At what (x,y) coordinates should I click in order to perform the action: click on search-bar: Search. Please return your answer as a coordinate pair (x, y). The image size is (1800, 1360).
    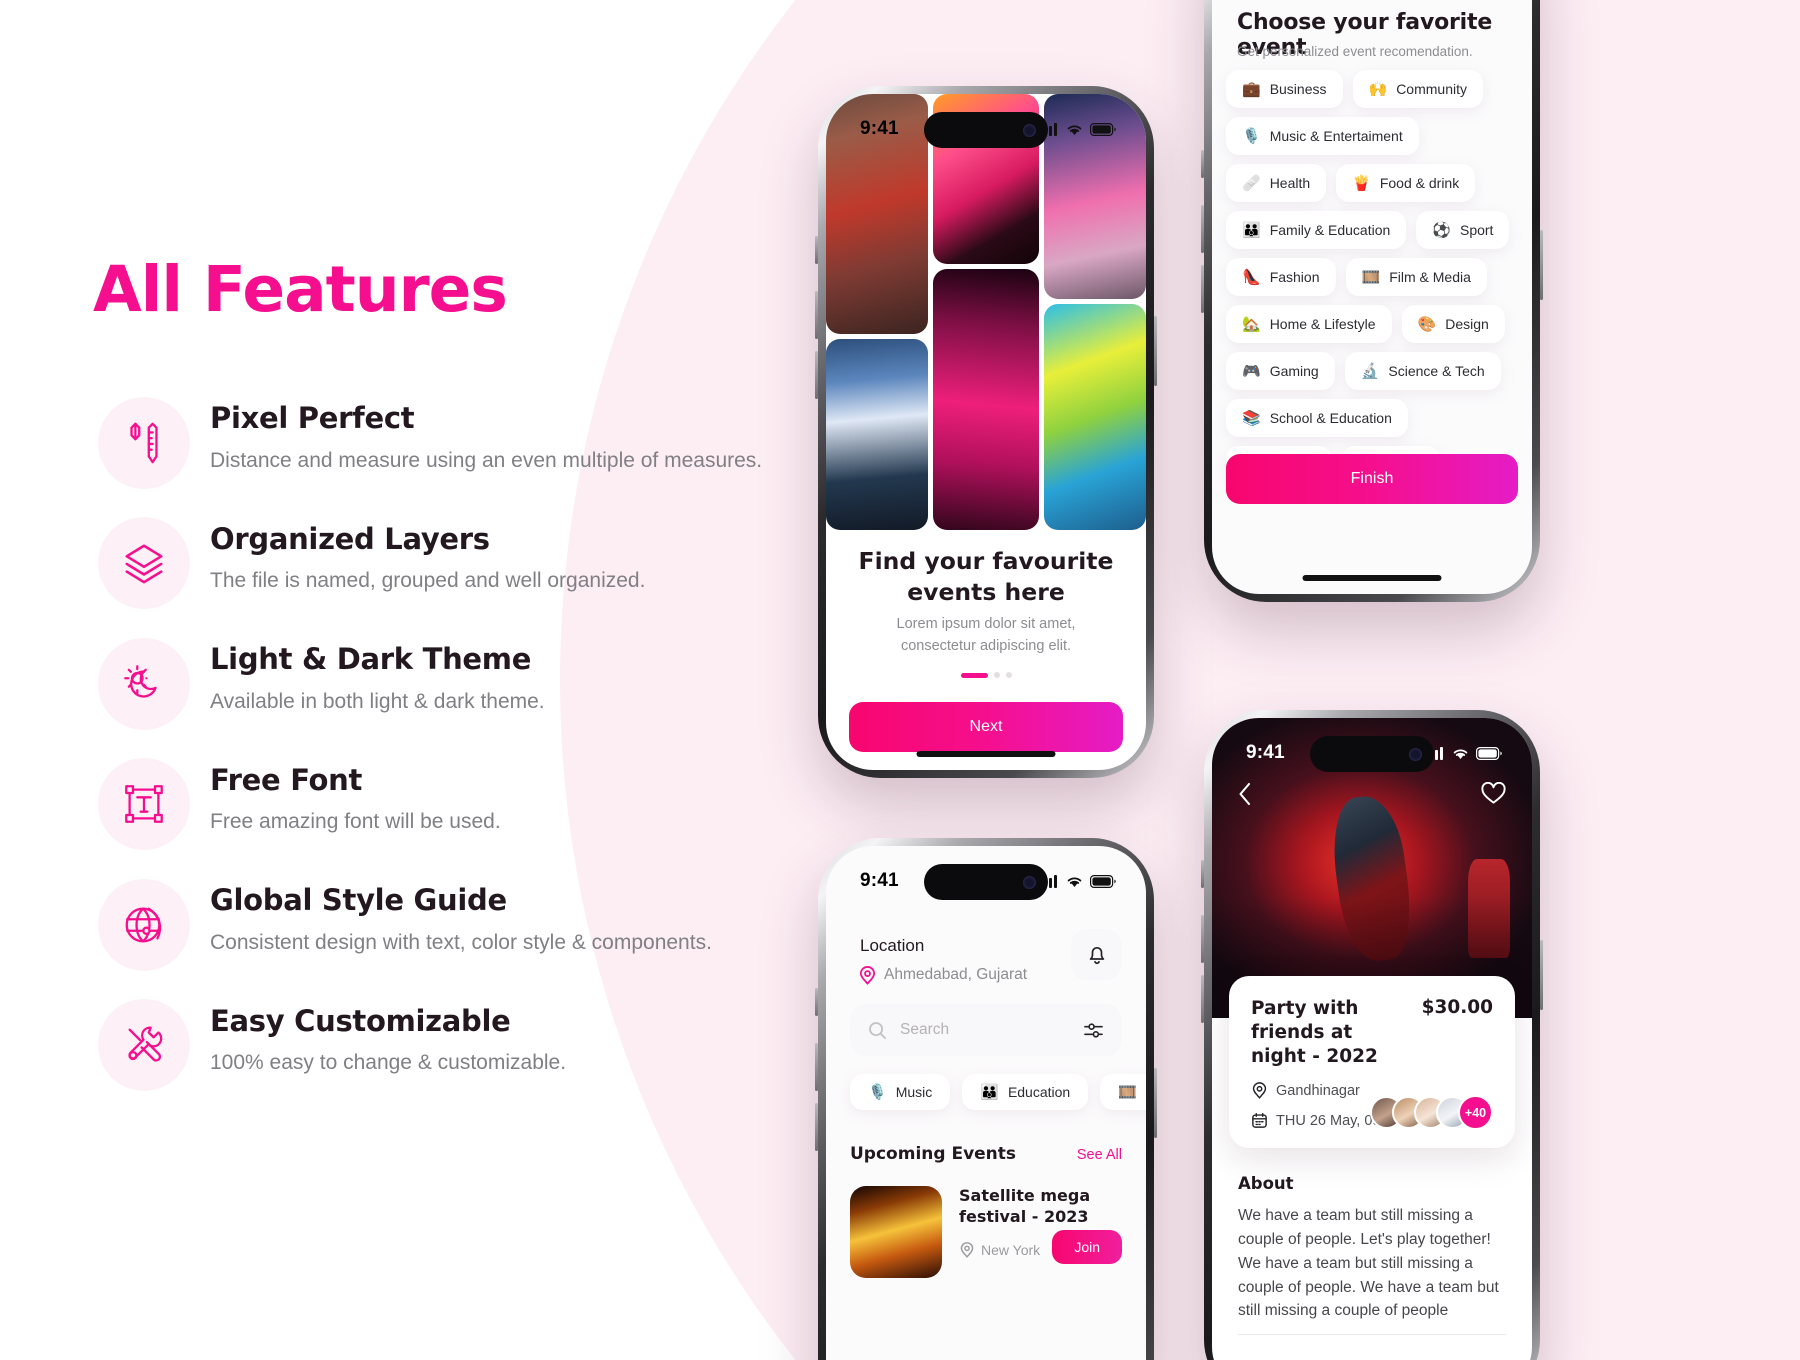
    Looking at the image, I should click on (986, 1030).